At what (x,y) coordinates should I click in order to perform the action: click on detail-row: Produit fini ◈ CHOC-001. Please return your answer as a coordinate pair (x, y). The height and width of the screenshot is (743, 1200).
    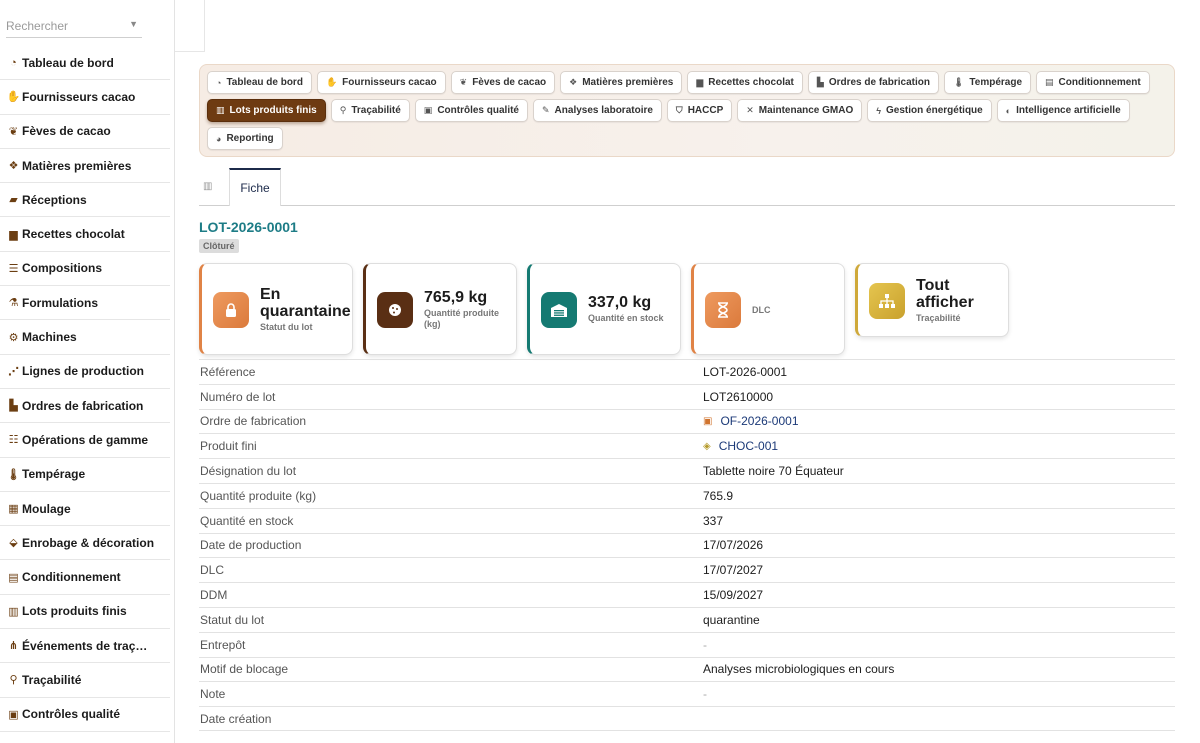
    Looking at the image, I should click on (687, 445).